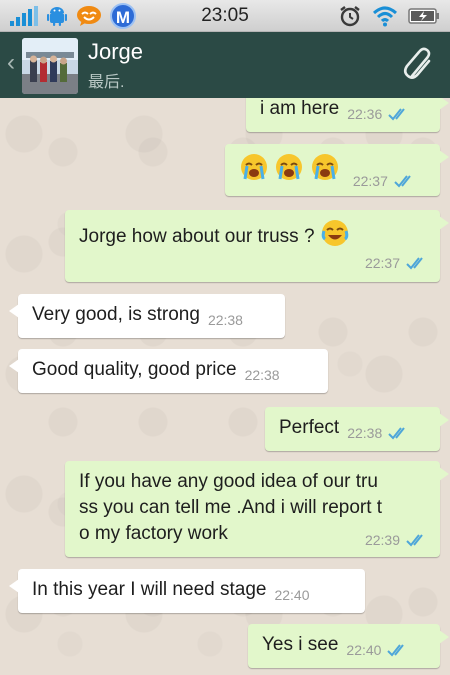  What do you see at coordinates (423, 16) in the screenshot?
I see `battery-icon` at bounding box center [423, 16].